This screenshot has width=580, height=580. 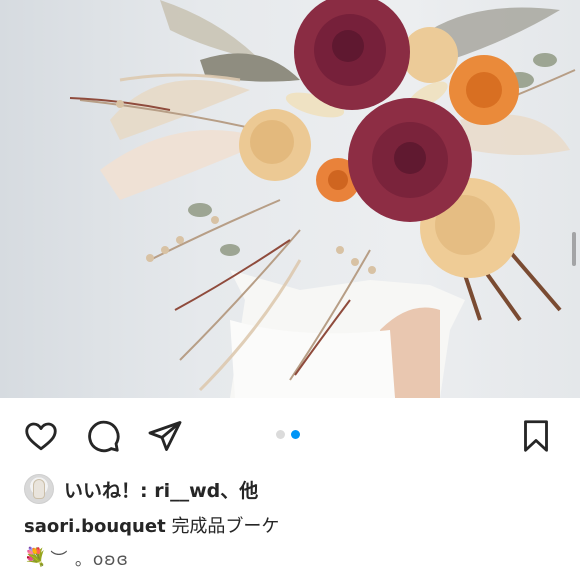 I want to click on likes-text: いいね！: ri__wd、他, so click(x=161, y=489).